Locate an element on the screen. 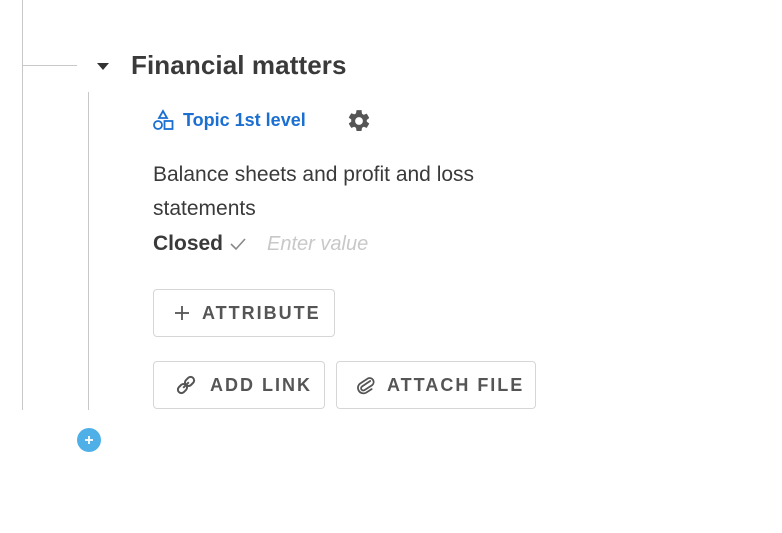 Image resolution: width=782 pixels, height=533 pixels. shapes-icon is located at coordinates (163, 119).